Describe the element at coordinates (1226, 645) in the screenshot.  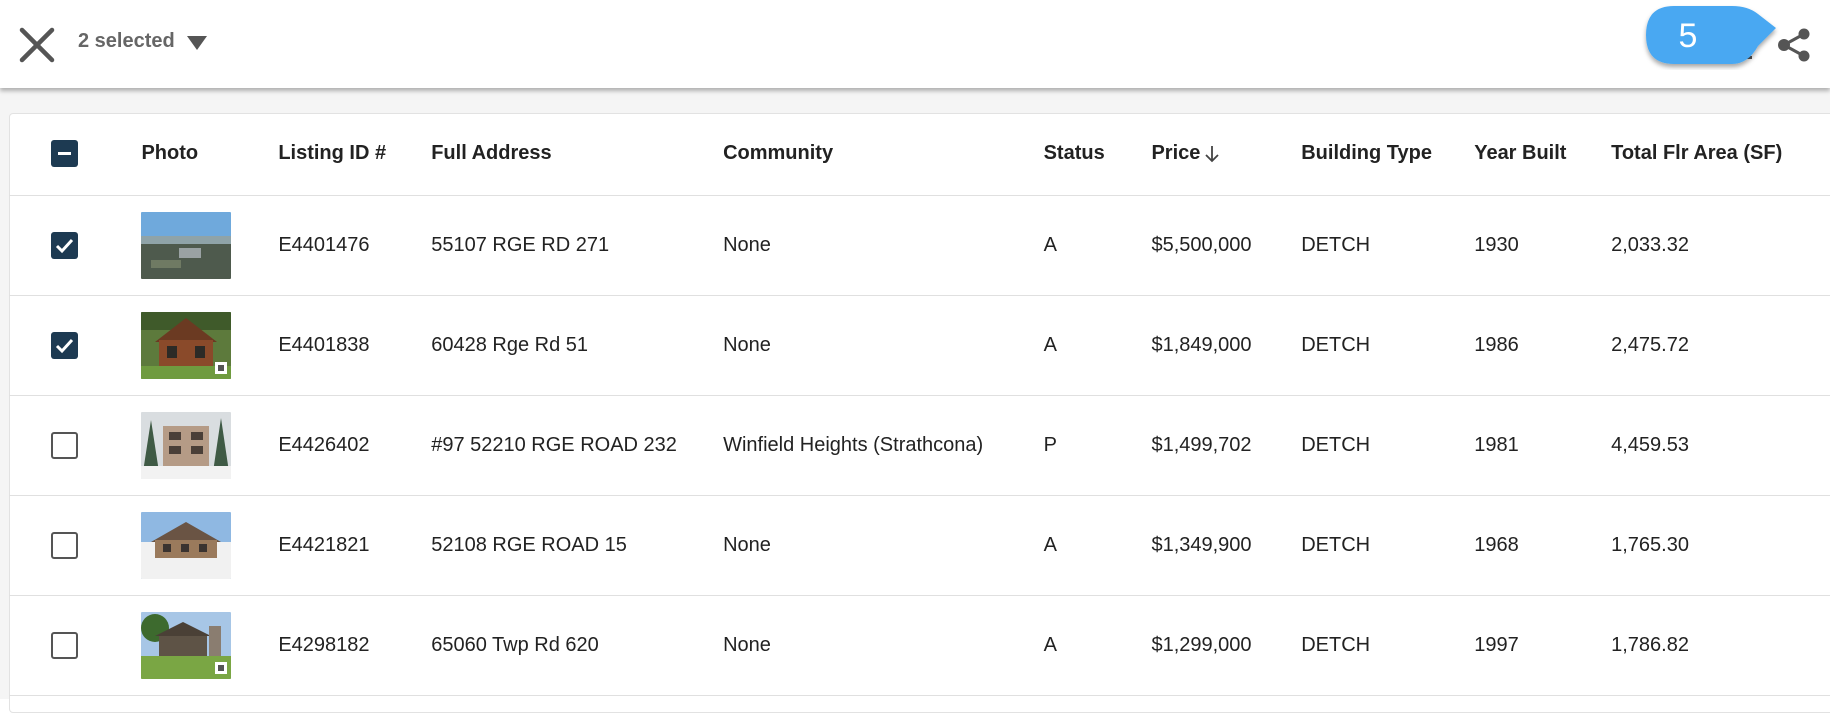
I see `price: $1,299,000` at that location.